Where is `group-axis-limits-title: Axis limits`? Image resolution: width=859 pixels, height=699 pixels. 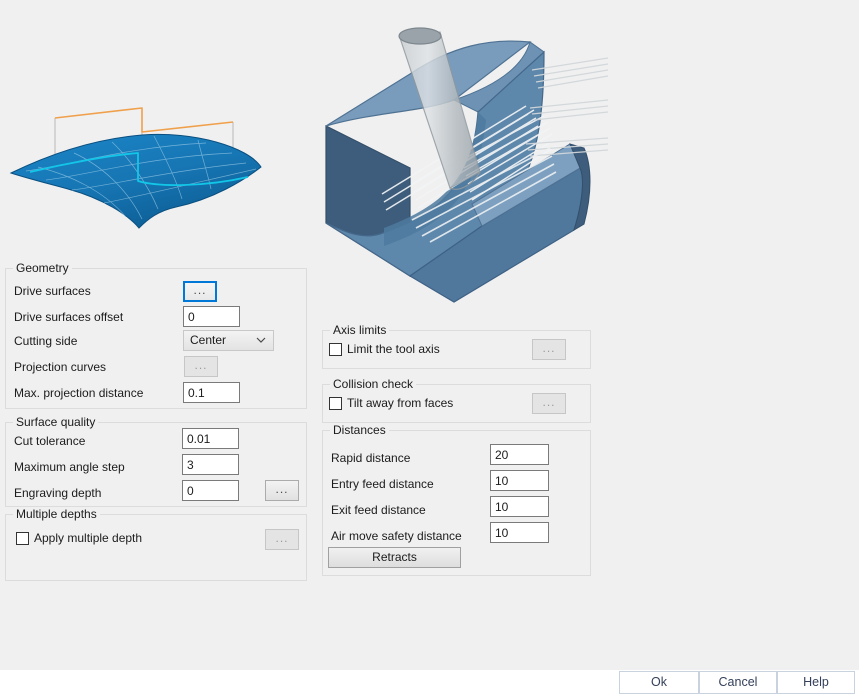
group-axis-limits-title: Axis limits is located at coordinates (360, 330).